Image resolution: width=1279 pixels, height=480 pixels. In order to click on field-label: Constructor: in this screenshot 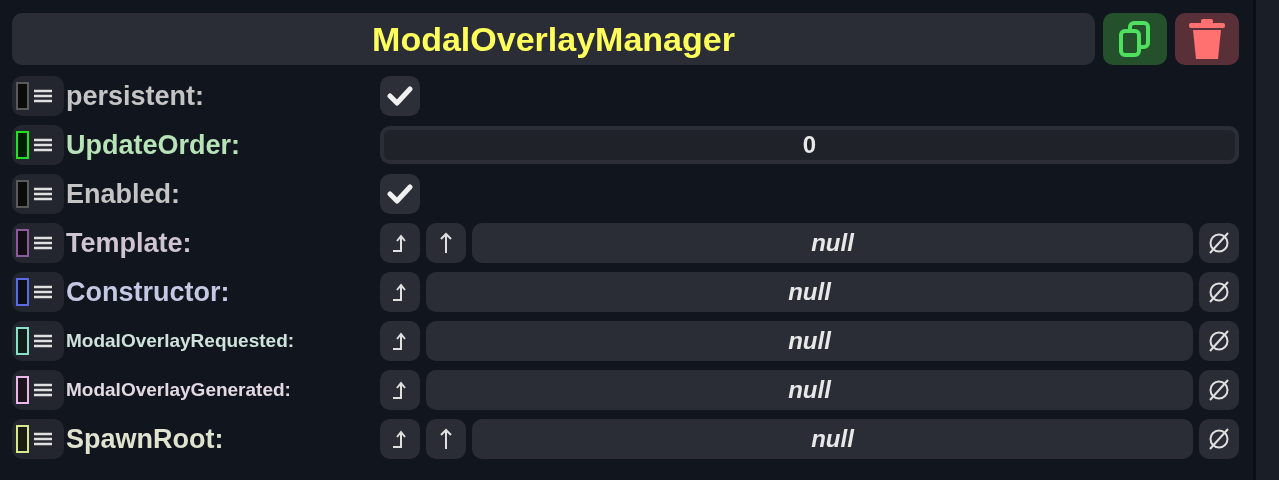, I will do `click(148, 292)`.